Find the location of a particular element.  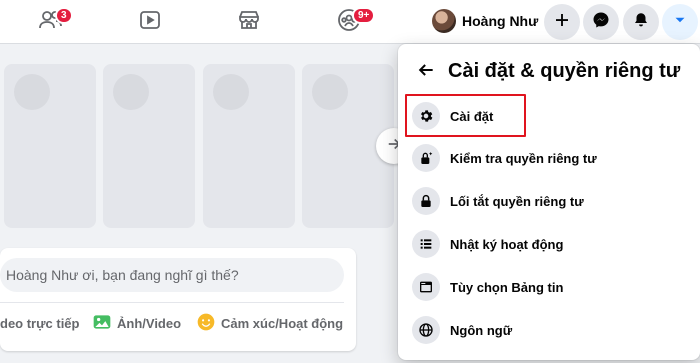

photo-icon is located at coordinates (104, 323).